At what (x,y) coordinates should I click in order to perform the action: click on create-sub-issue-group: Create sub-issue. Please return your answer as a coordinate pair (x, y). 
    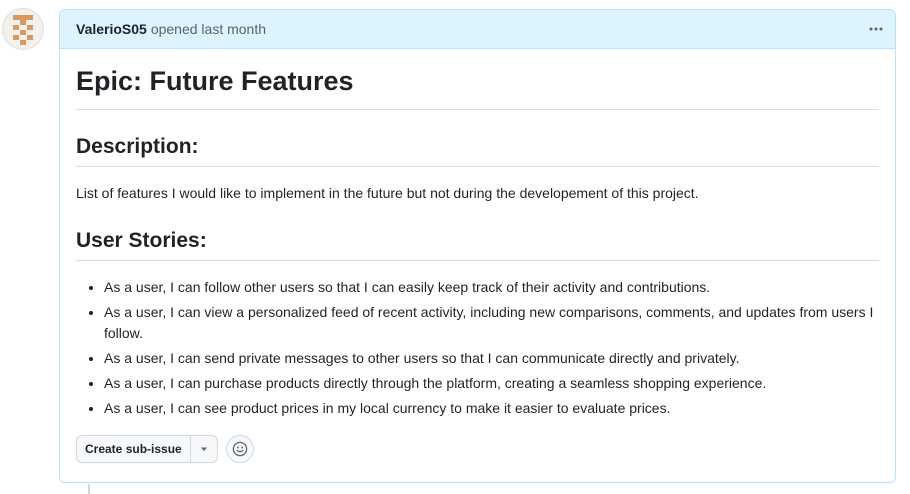
    Looking at the image, I should click on (147, 449).